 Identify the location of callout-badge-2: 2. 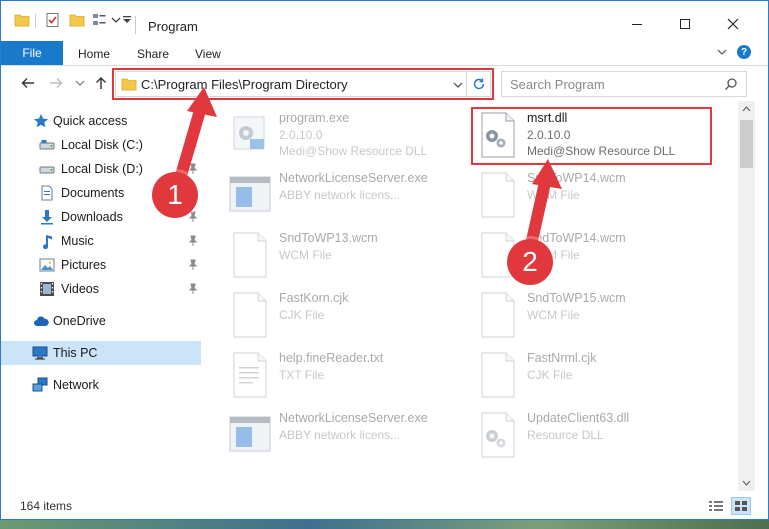
(530, 262).